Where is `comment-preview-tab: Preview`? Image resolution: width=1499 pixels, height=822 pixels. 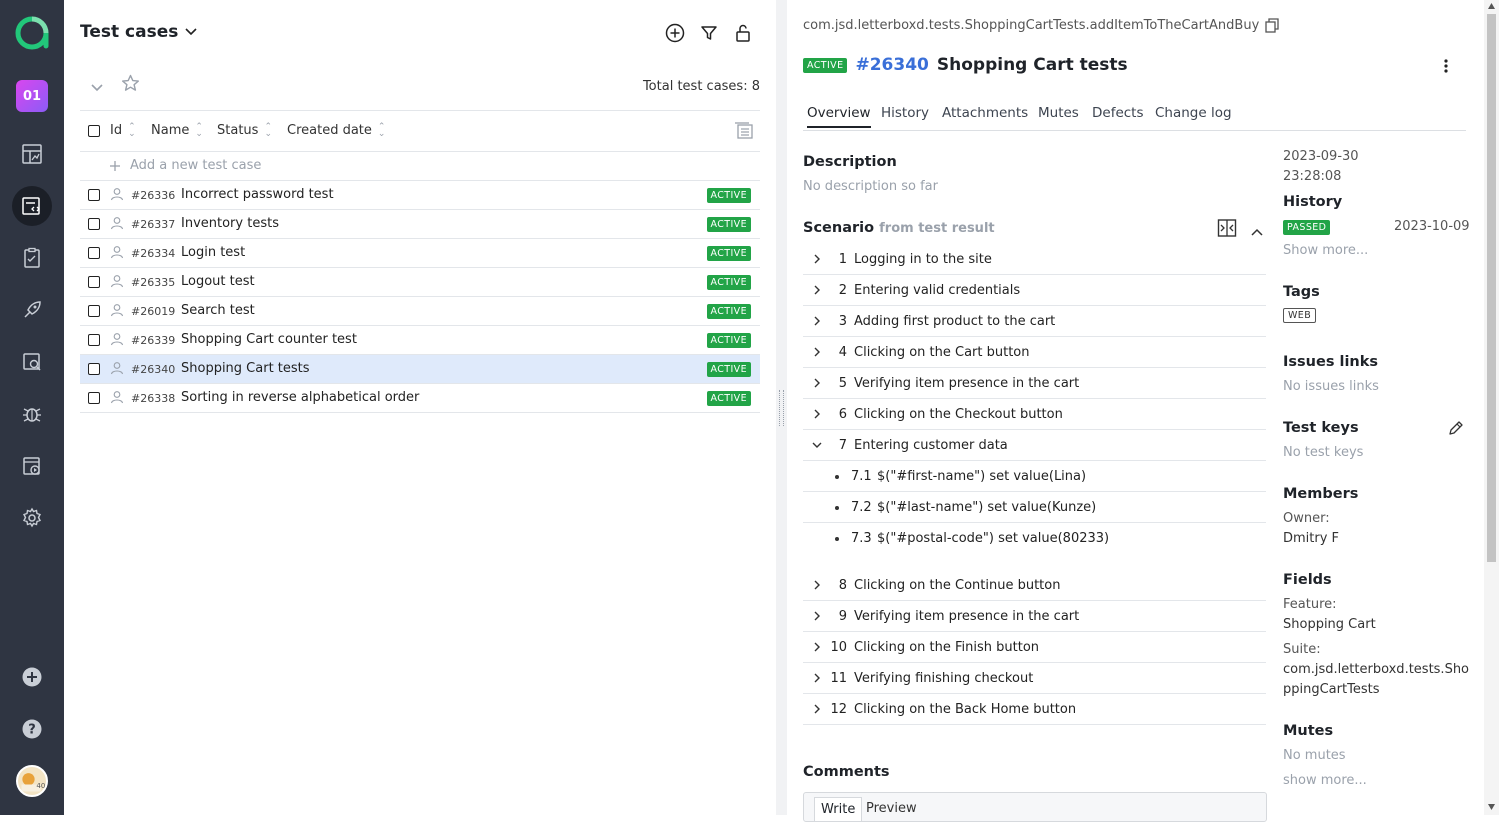 comment-preview-tab: Preview is located at coordinates (891, 808).